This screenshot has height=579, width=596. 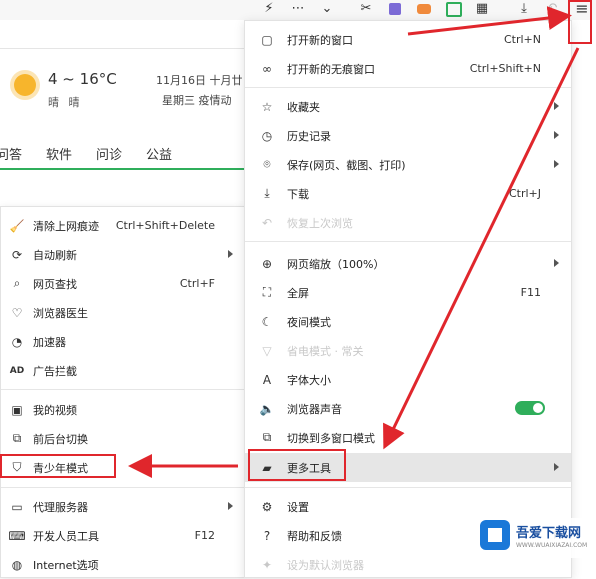 I want to click on nav-tab: 问答, so click(x=11, y=153).